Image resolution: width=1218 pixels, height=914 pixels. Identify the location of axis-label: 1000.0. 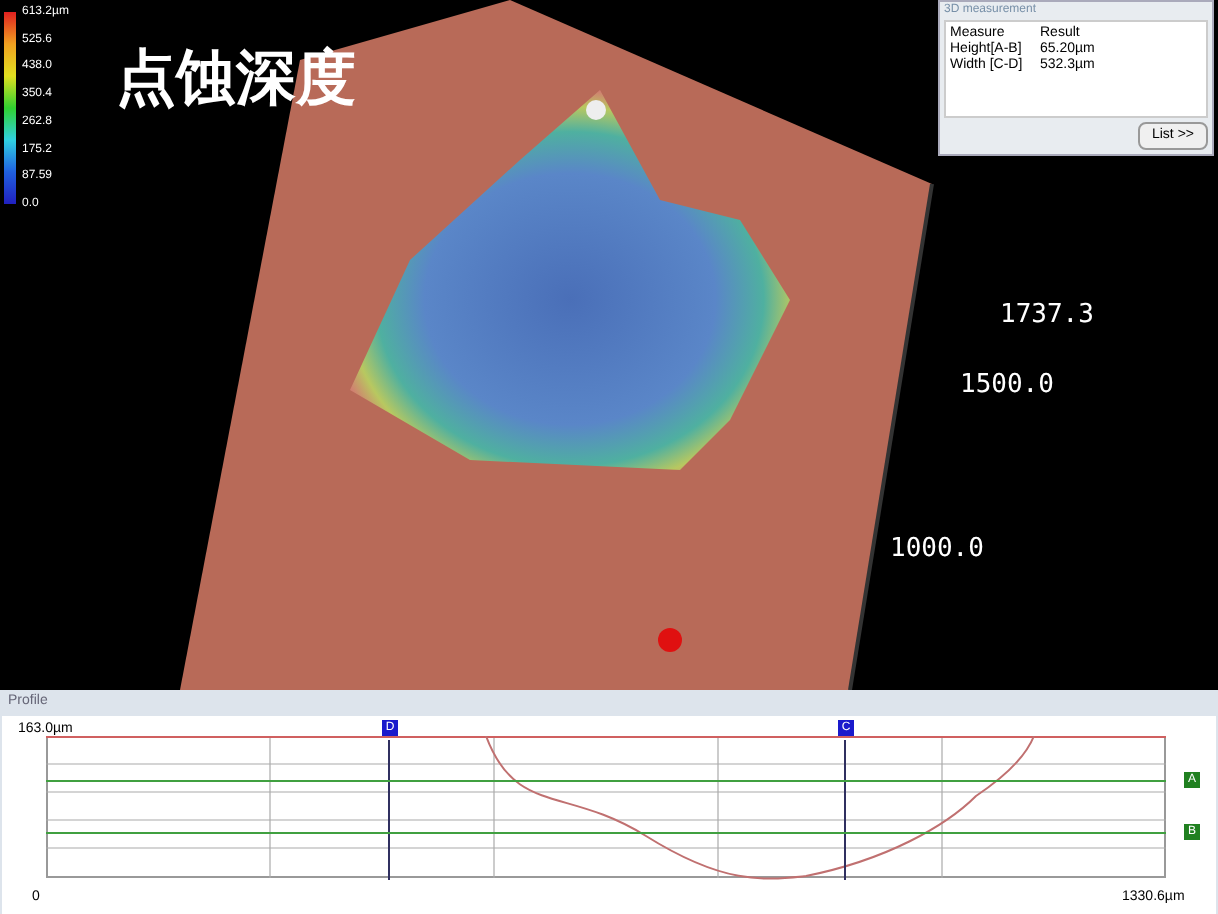
(937, 550).